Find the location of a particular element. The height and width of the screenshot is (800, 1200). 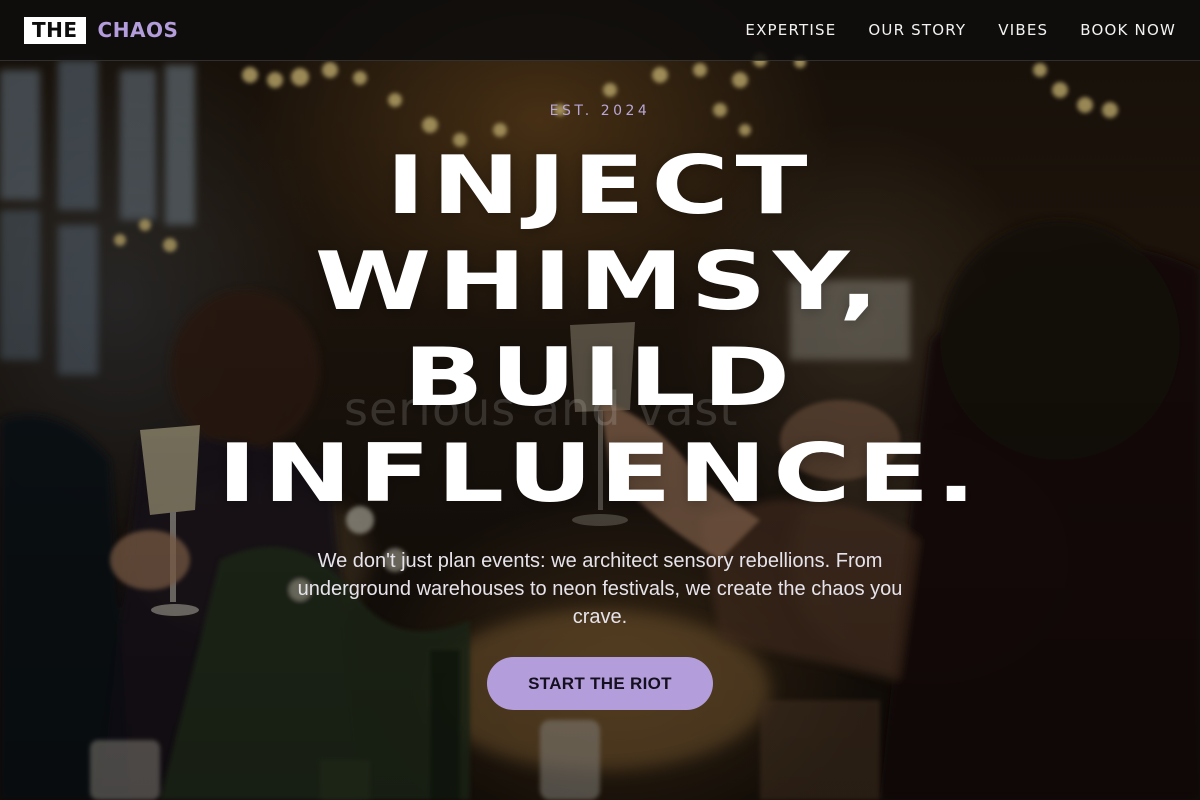

logo-word-text: CHAOS is located at coordinates (138, 30).